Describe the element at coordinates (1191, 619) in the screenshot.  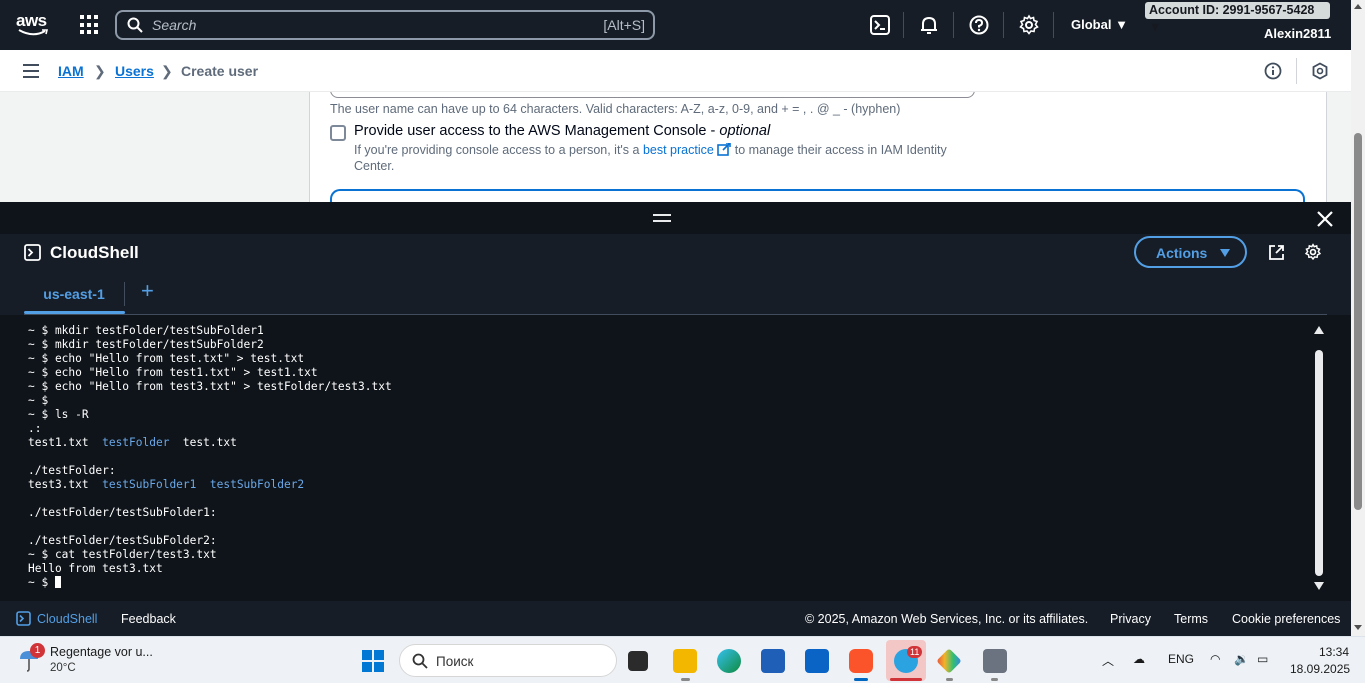
I see `footer-terms-link: Terms` at that location.